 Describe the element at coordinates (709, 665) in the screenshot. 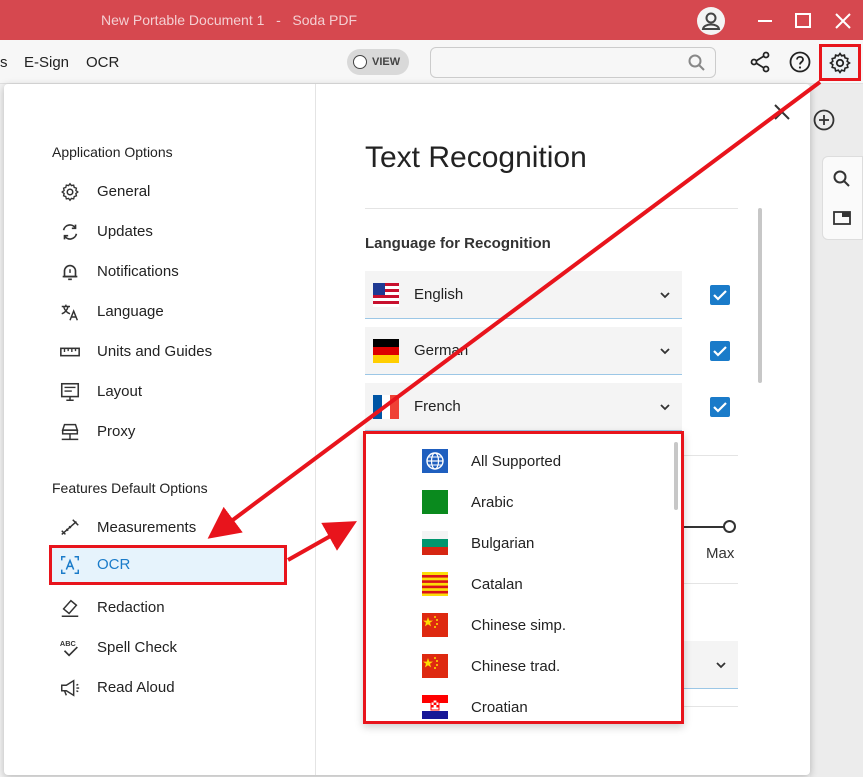

I see `partial-select-field` at that location.